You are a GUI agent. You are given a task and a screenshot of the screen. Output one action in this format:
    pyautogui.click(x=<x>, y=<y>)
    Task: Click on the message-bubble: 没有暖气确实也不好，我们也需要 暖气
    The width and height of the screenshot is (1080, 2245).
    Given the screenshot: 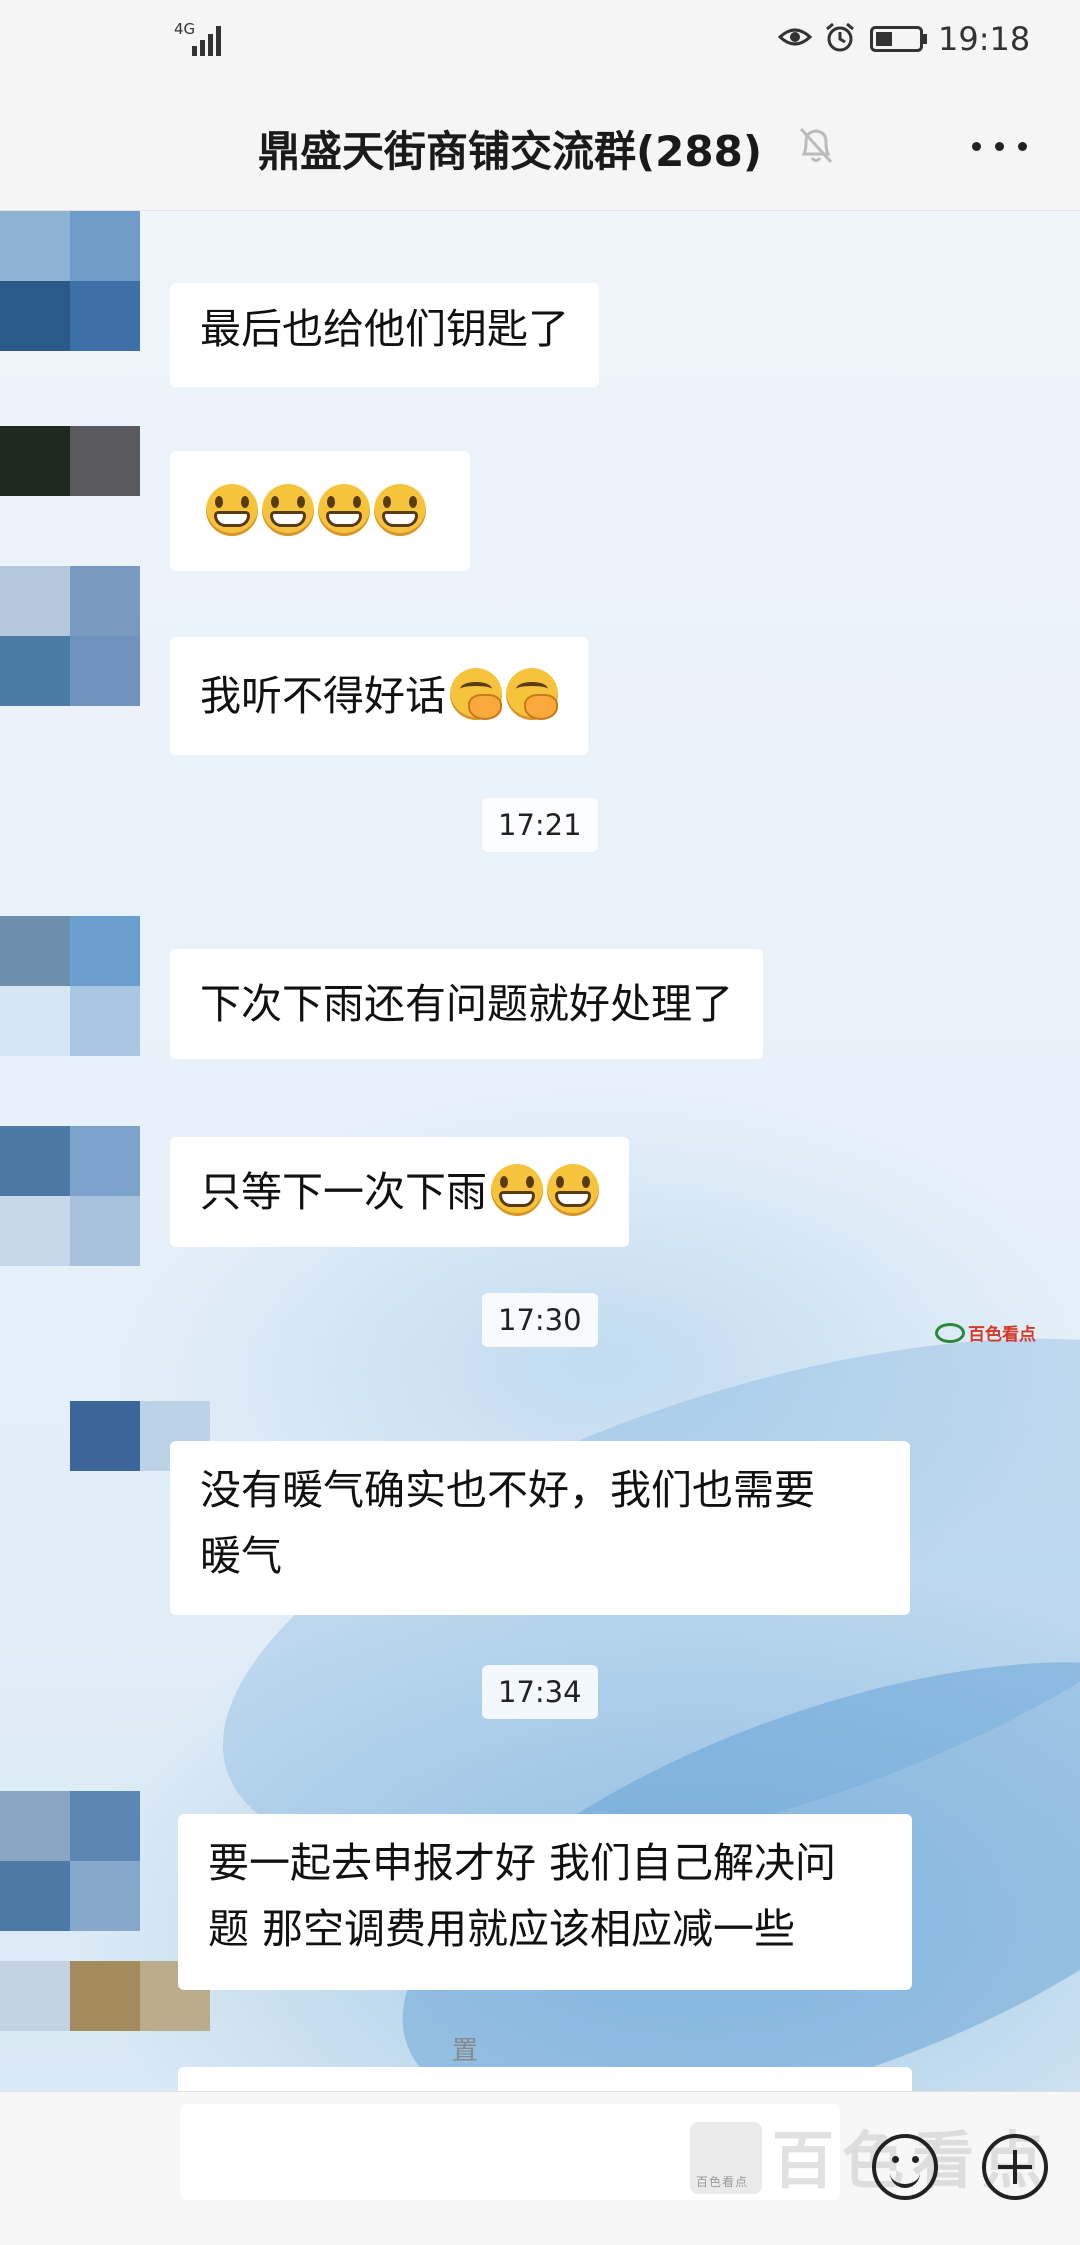 What is the action you would take?
    pyautogui.click(x=540, y=1528)
    